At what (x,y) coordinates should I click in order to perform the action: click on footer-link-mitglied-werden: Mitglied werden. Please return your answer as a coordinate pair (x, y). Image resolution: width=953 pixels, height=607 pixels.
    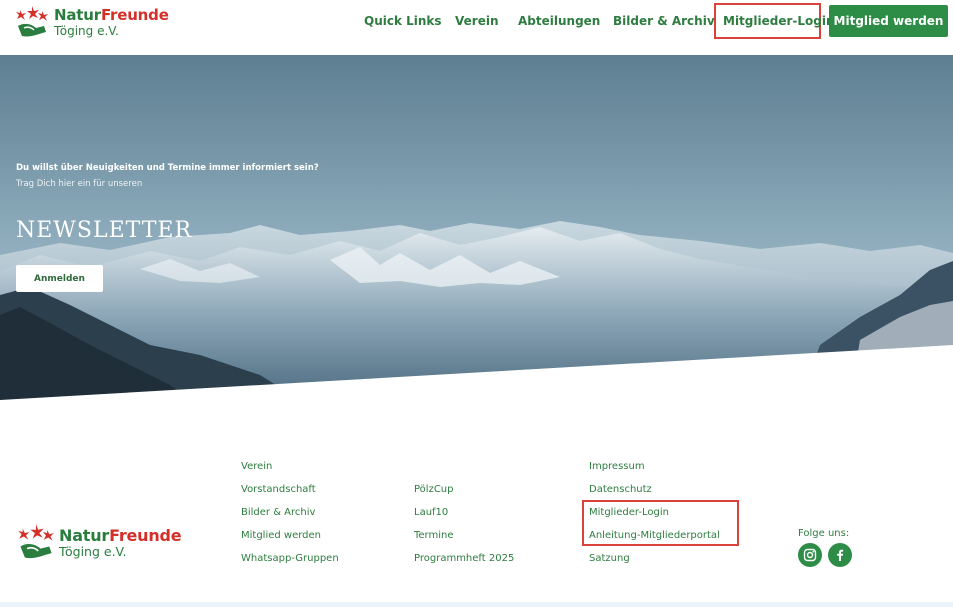
    Looking at the image, I should click on (281, 535).